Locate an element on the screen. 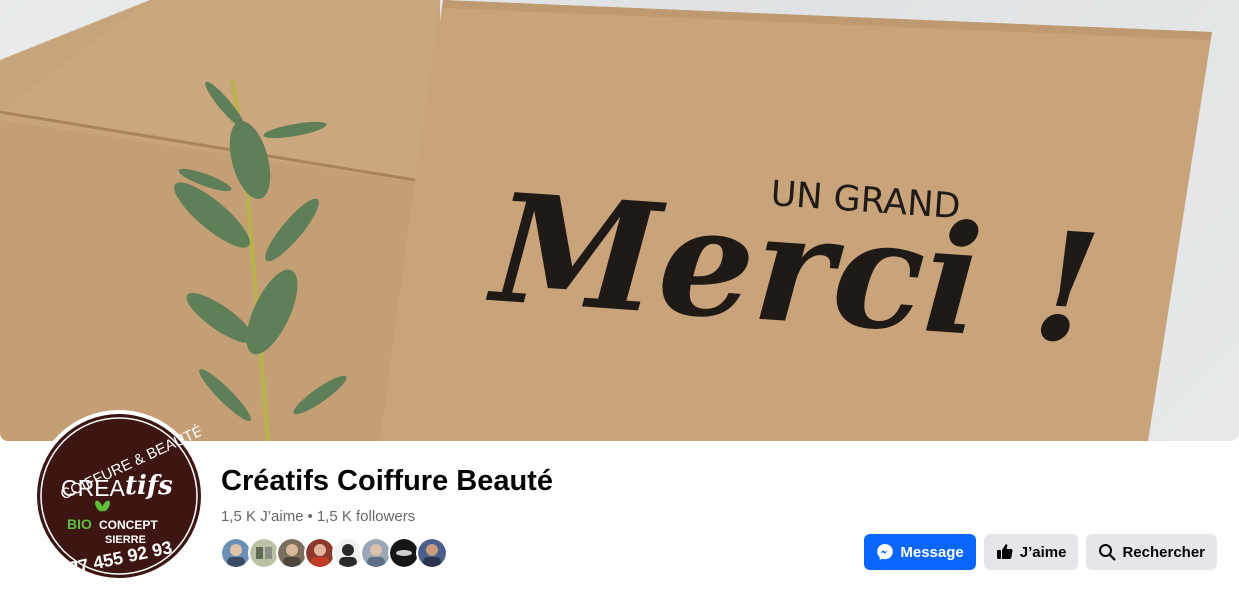 The width and height of the screenshot is (1239, 596). follower-avatars is located at coordinates (334, 554).